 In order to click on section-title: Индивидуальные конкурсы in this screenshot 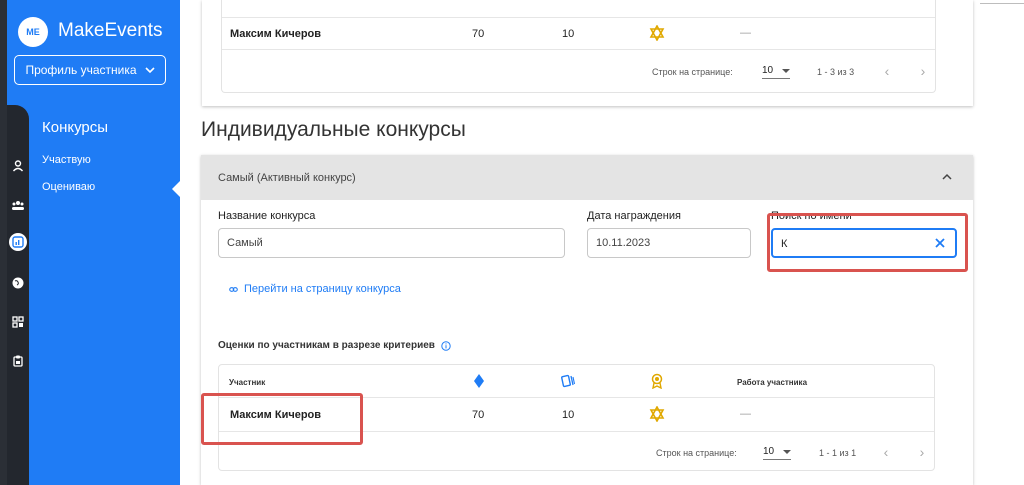, I will do `click(333, 129)`.